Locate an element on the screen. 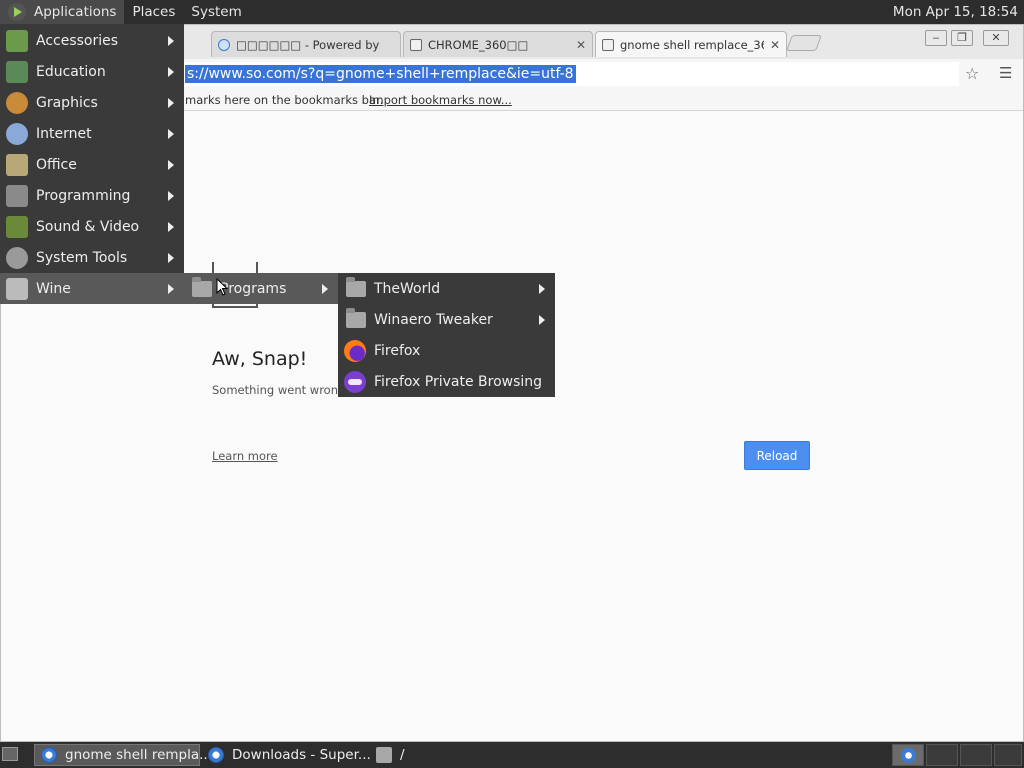 The height and width of the screenshot is (768, 1024). programming-icon is located at coordinates (17, 195).